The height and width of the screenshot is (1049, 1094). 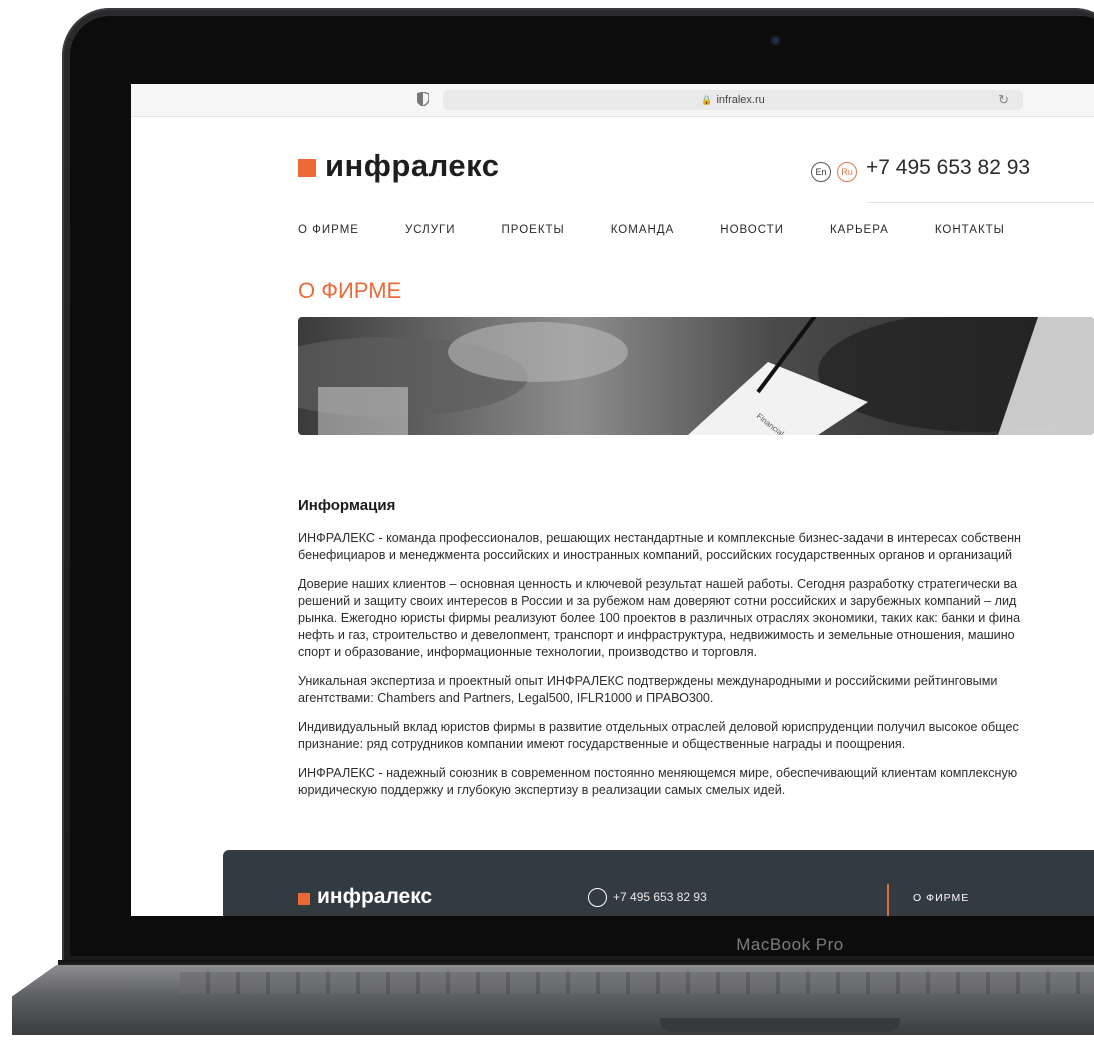 What do you see at coordinates (980, 202) in the screenshot?
I see `header-divider` at bounding box center [980, 202].